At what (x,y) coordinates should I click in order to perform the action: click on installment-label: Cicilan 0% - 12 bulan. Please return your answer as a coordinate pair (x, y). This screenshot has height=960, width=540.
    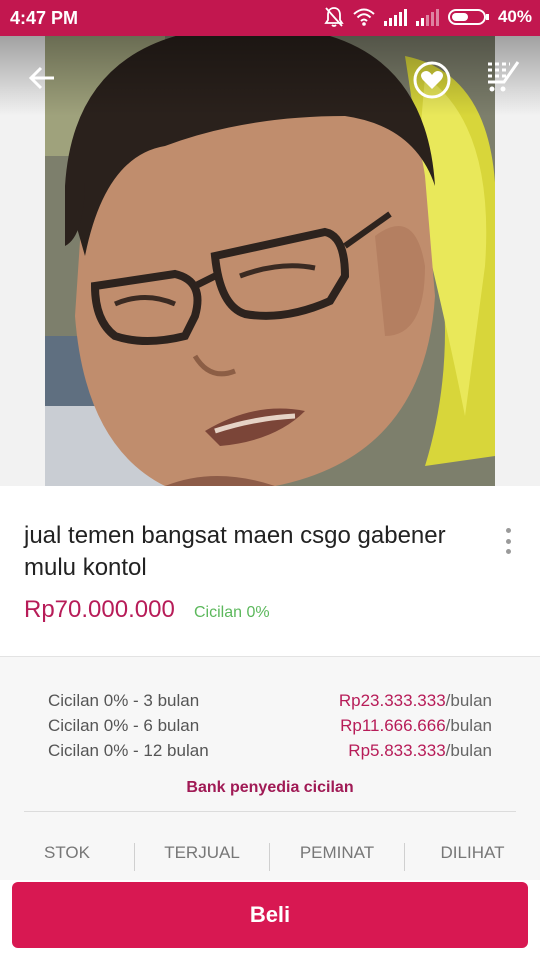
    Looking at the image, I should click on (128, 750).